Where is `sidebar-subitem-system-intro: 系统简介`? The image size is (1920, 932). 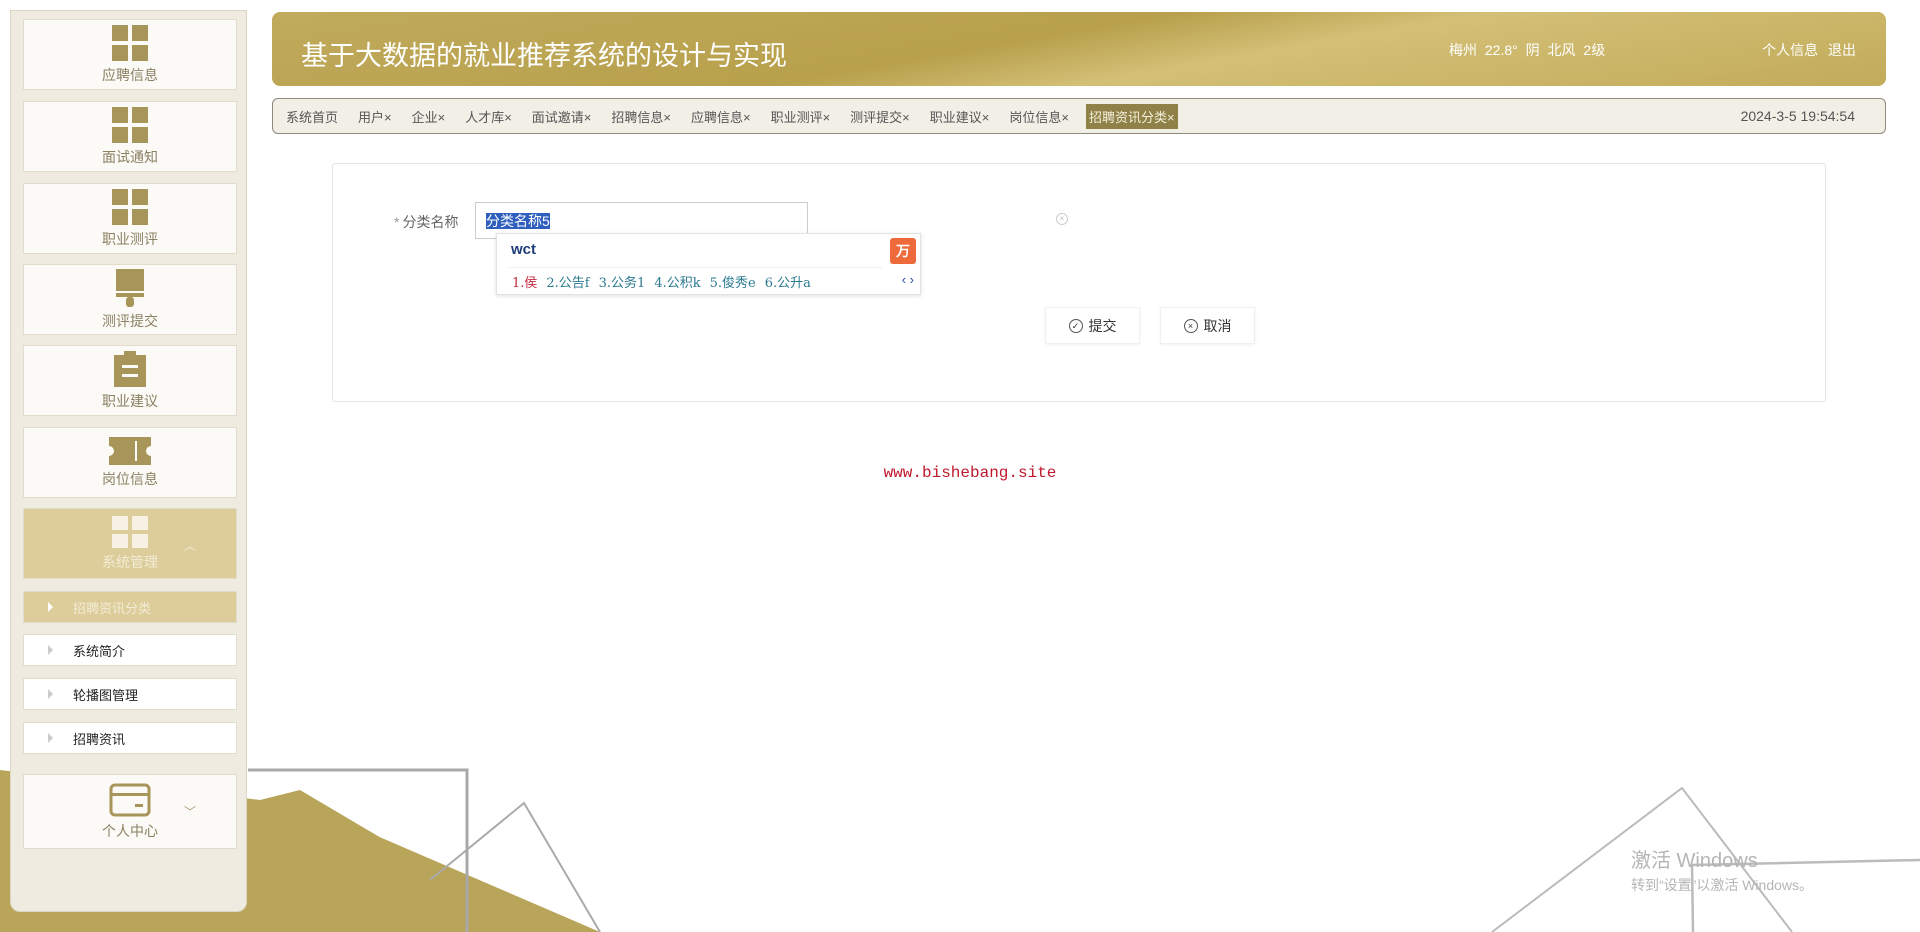 sidebar-subitem-system-intro: 系统简介 is located at coordinates (130, 650).